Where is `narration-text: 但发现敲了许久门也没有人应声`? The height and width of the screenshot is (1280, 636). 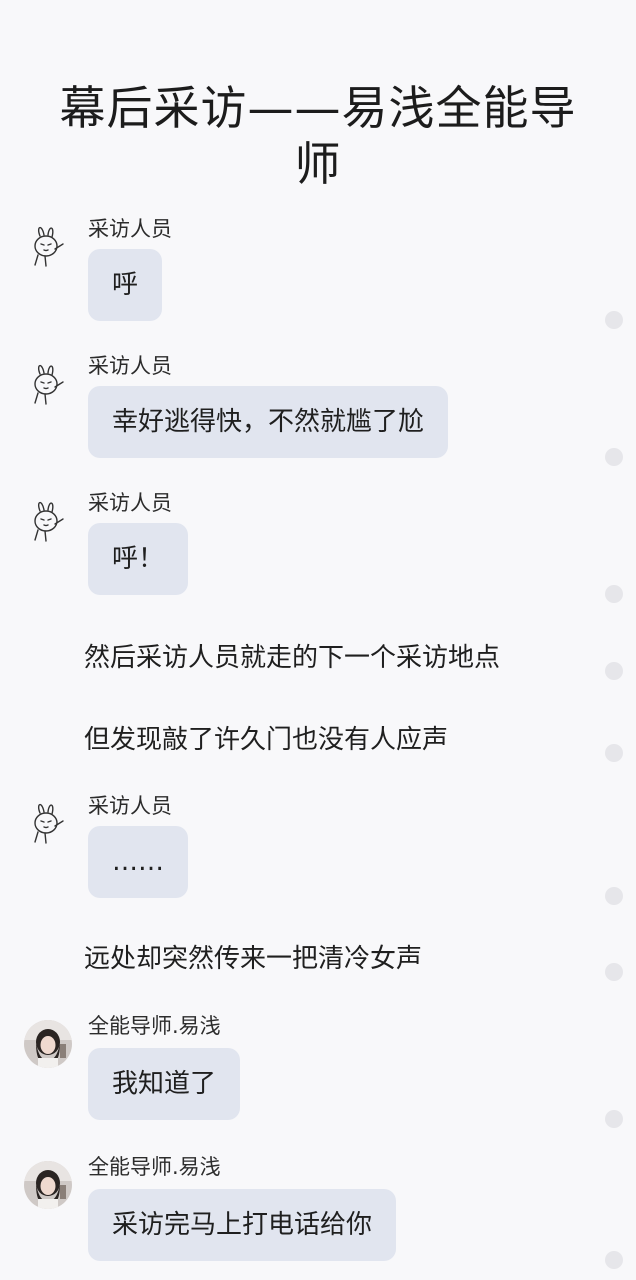 narration-text: 但发现敲了许久门也没有人应声 is located at coordinates (266, 740).